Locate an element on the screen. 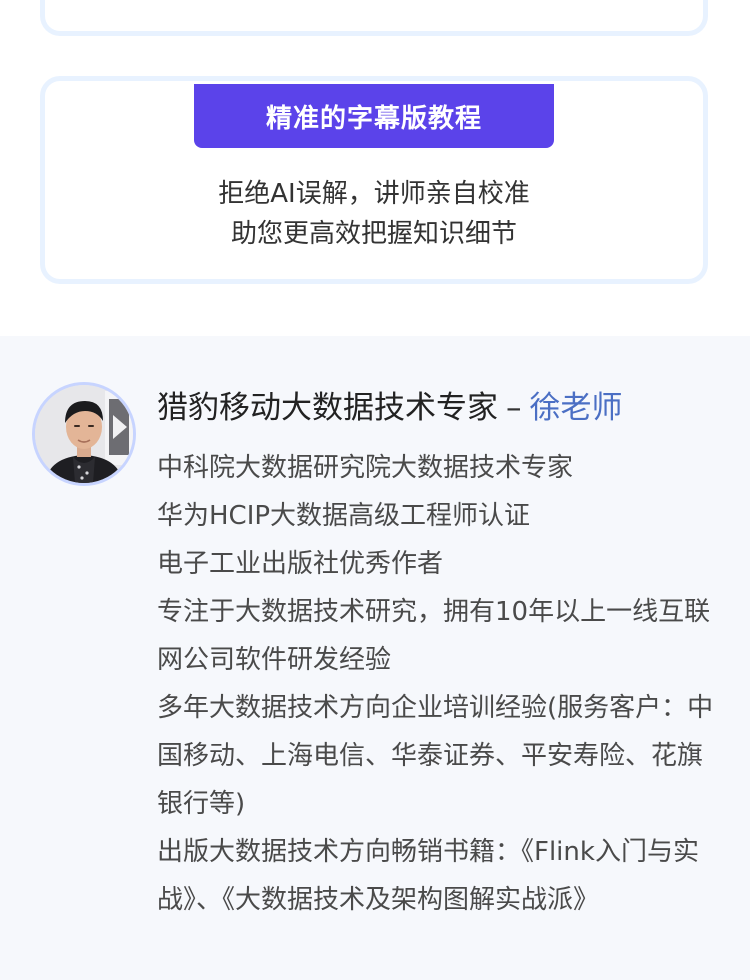 This screenshot has width=750, height=980. bio-item: 华为HCIP大数据高级工程师认证 is located at coordinates (344, 516).